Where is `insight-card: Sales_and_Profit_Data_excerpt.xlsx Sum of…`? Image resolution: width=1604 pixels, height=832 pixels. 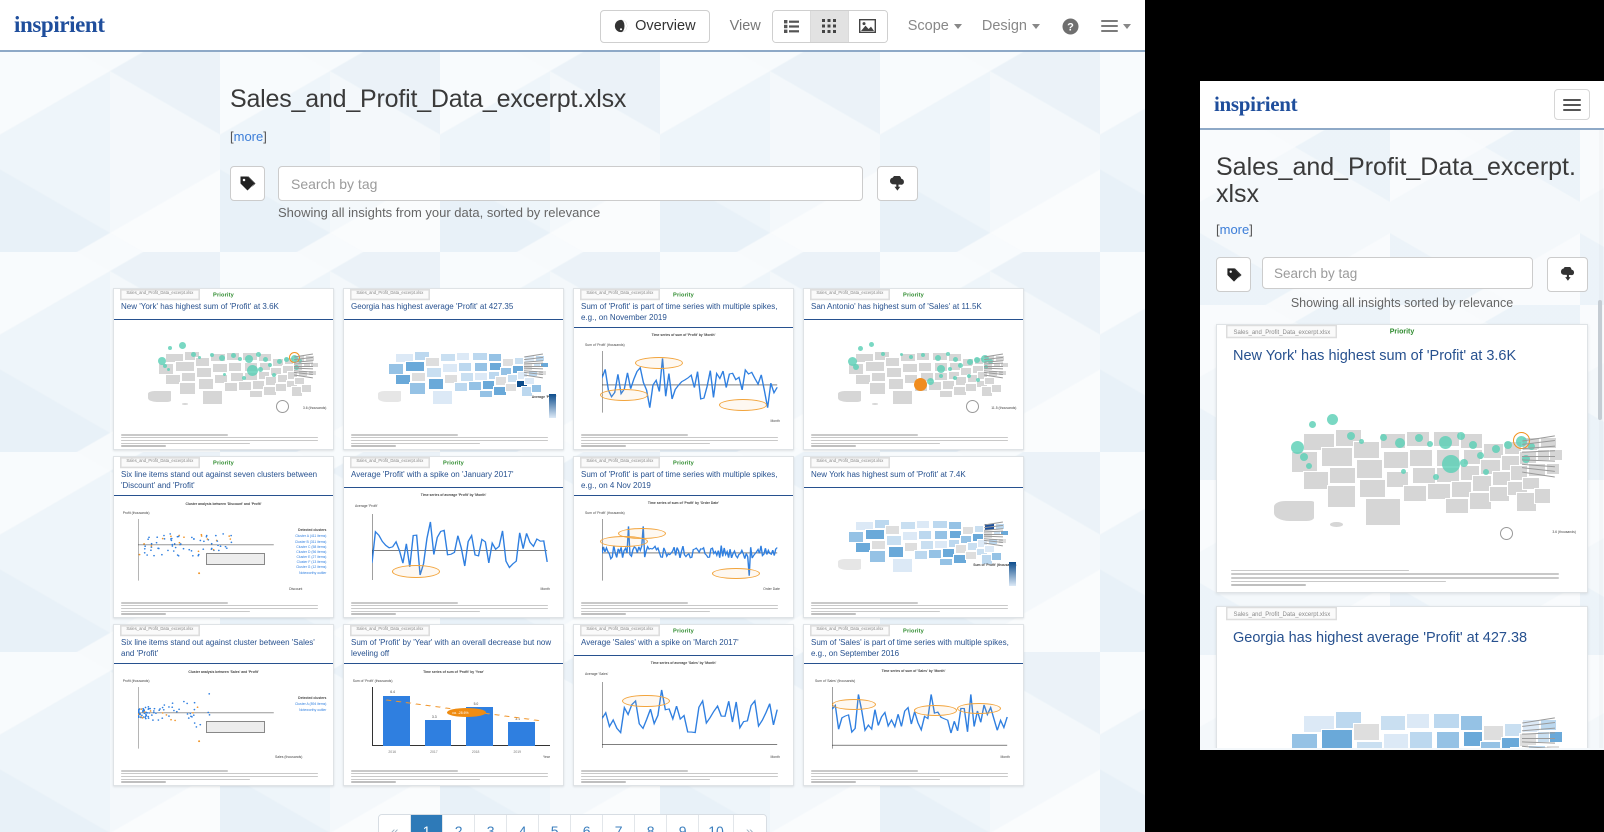 insight-card: Sales_and_Profit_Data_excerpt.xlsx Sum of… is located at coordinates (453, 705).